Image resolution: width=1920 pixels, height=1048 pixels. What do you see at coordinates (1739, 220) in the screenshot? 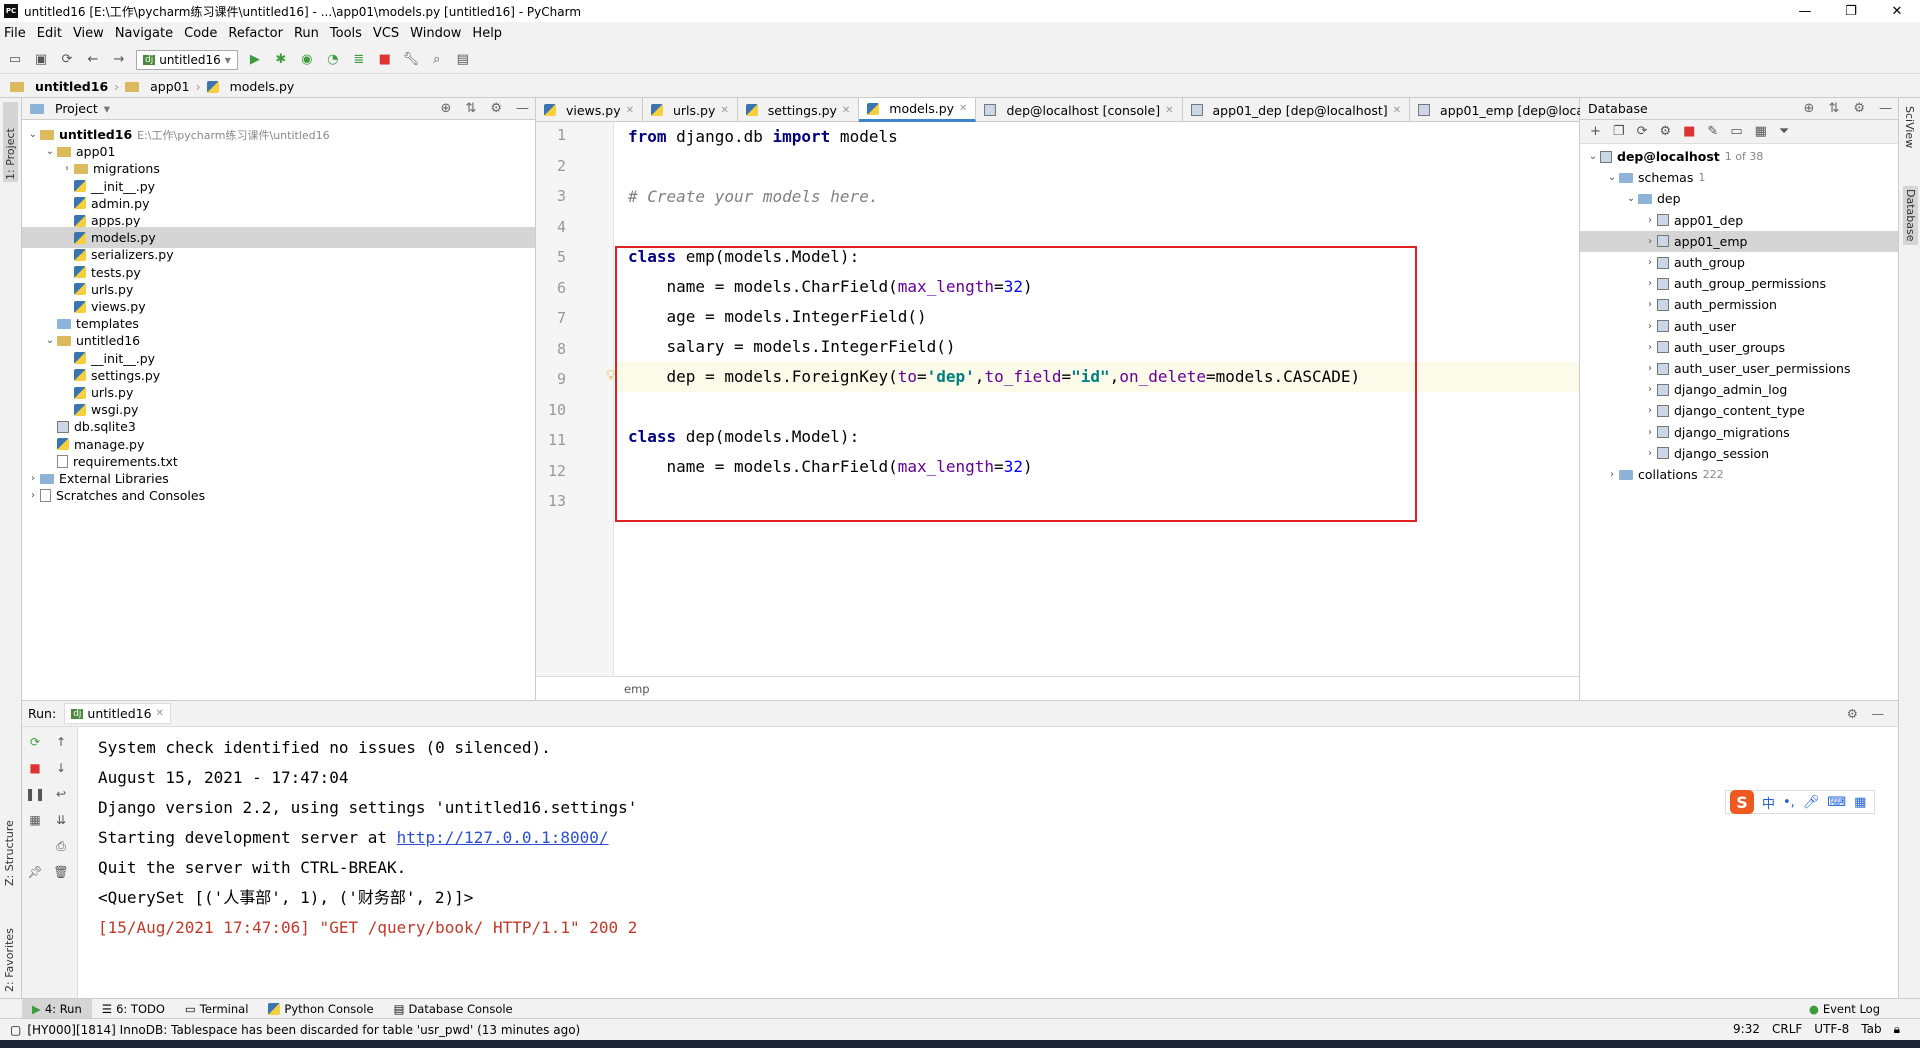
I see `db-tree-item: › app01_dep` at bounding box center [1739, 220].